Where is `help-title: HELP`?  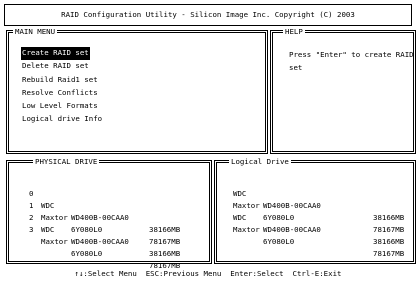
help-title: HELP is located at coordinates (294, 31).